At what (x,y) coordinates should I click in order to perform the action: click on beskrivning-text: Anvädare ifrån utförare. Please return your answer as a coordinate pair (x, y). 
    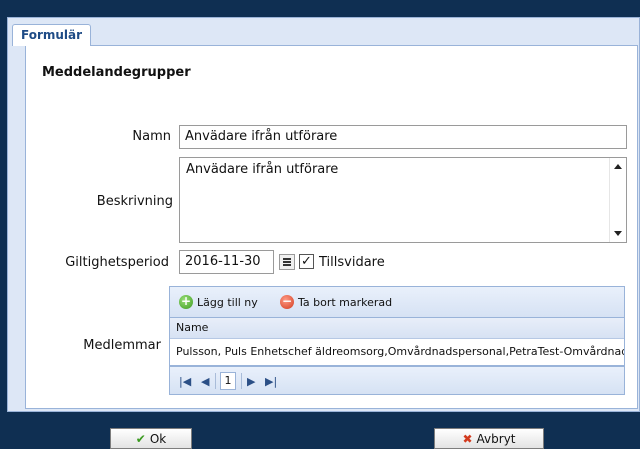
    Looking at the image, I should click on (262, 169).